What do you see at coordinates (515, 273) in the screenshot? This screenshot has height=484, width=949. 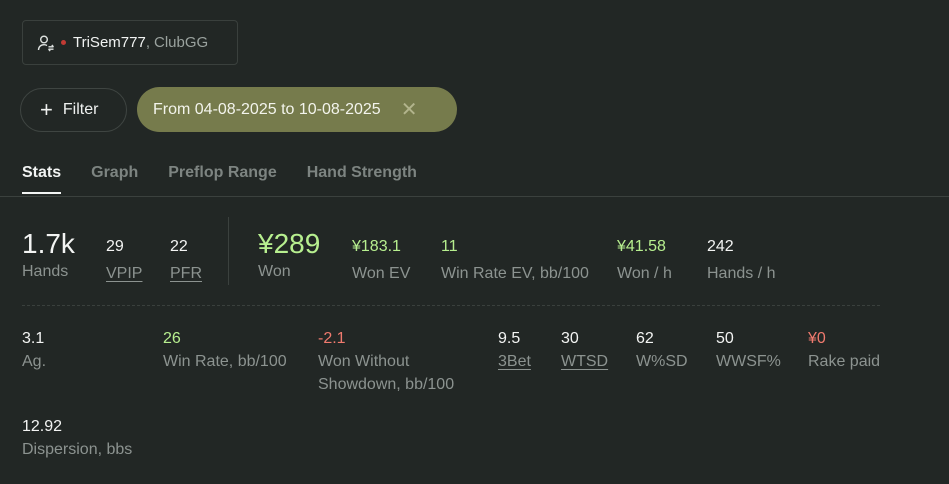 I see `stat-label: Win Rate EV, bb/100` at bounding box center [515, 273].